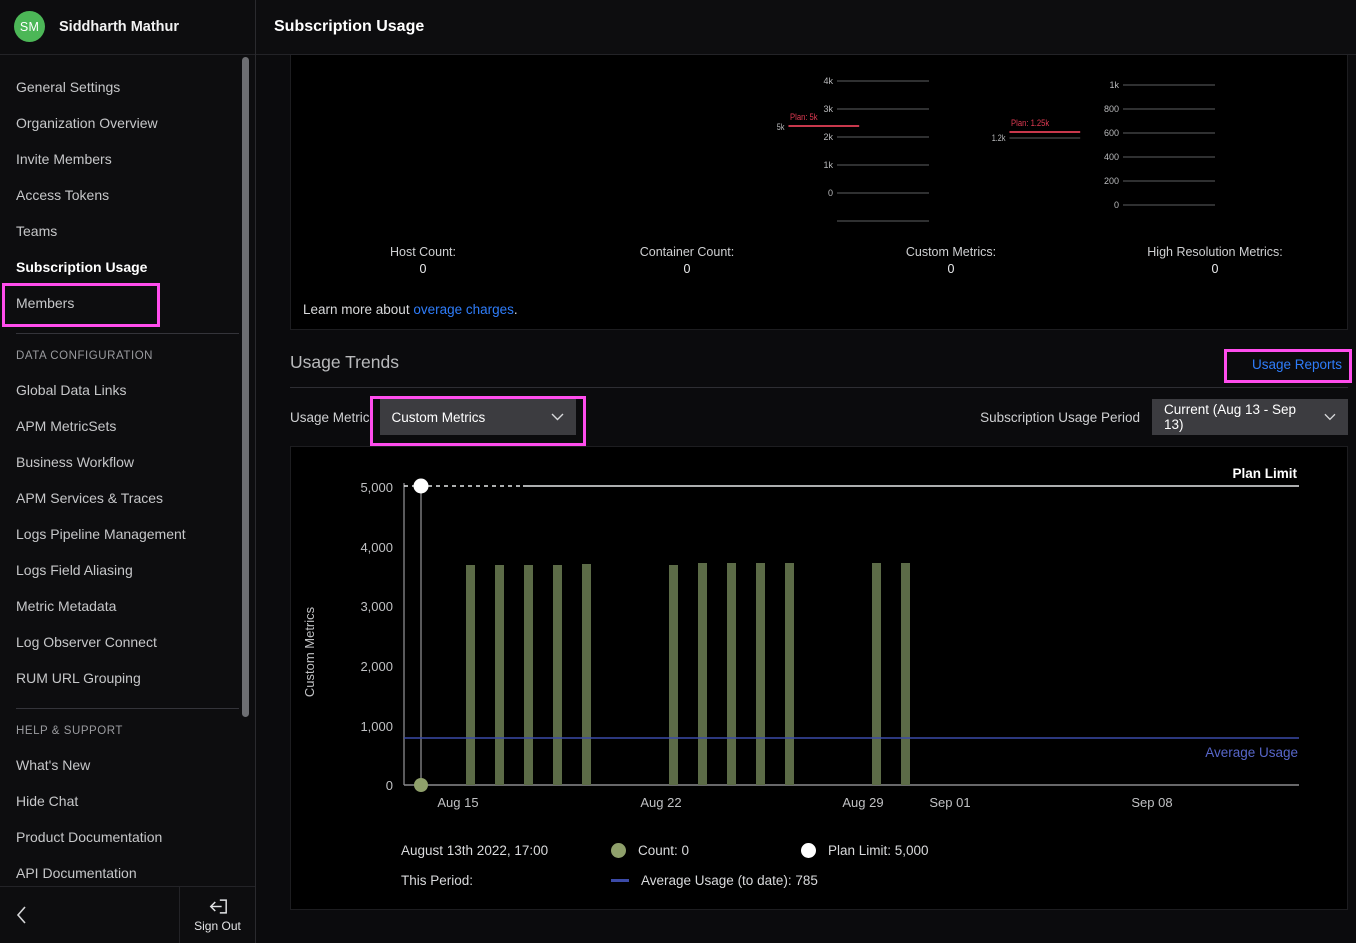 The image size is (1356, 943). I want to click on host-count-value: 0, so click(423, 269).